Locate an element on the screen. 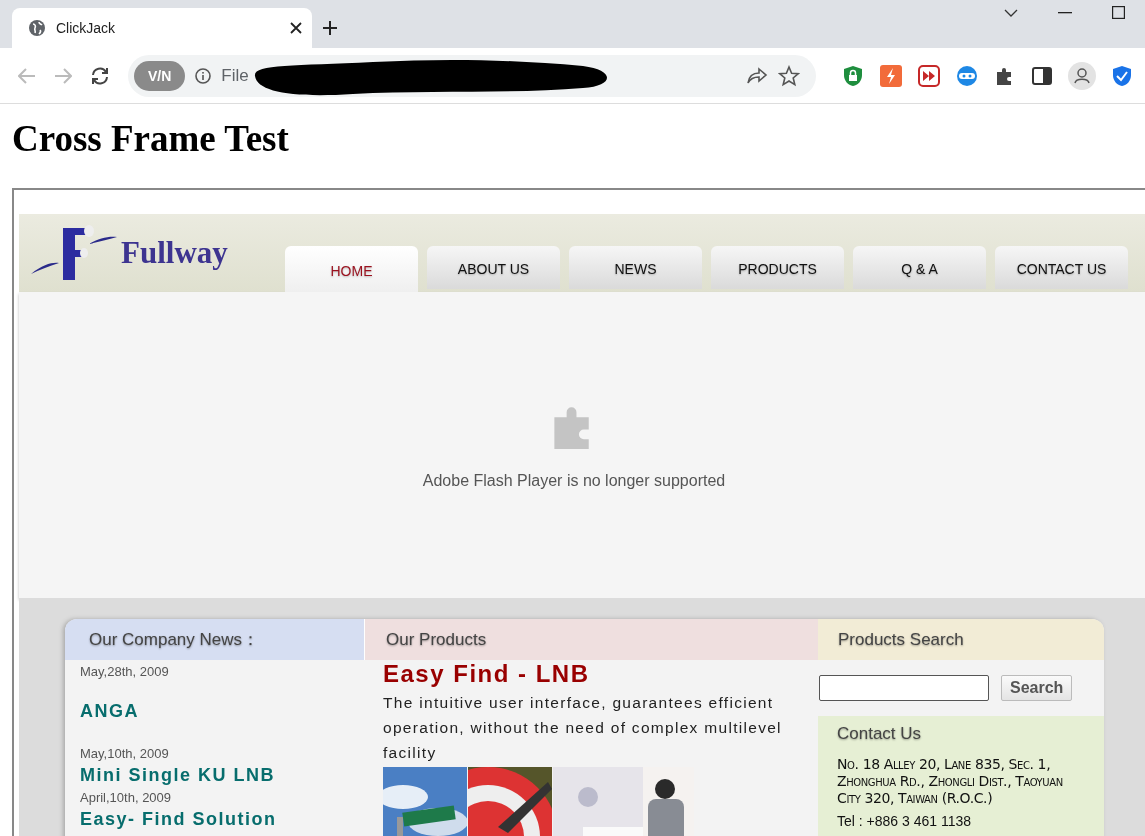  section-heading: Products Search is located at coordinates (961, 639).